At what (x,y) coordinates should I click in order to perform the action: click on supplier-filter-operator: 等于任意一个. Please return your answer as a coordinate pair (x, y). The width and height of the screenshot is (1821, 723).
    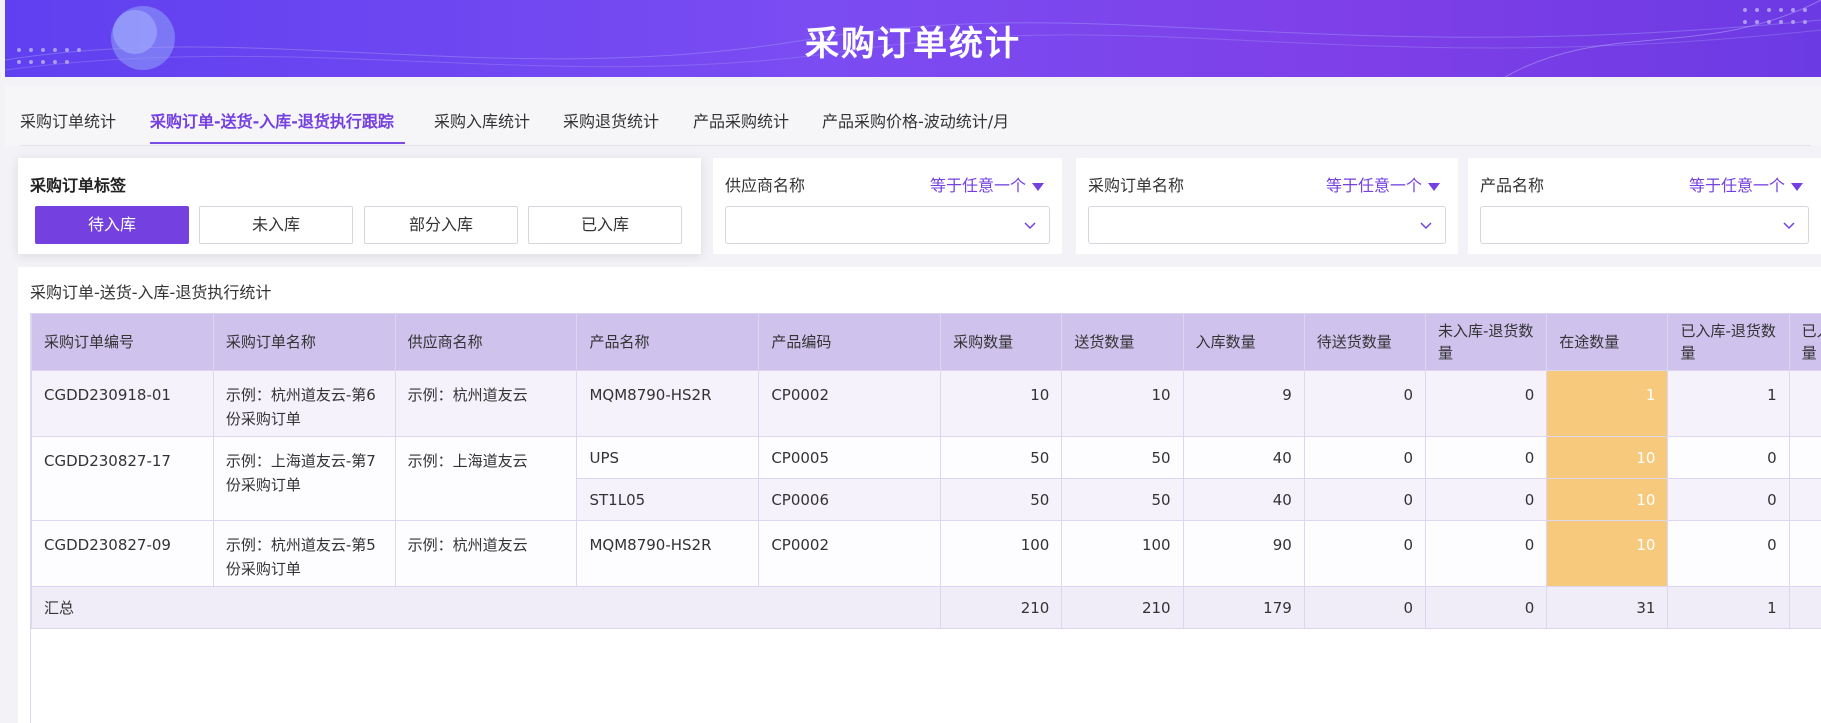
    Looking at the image, I should click on (987, 184).